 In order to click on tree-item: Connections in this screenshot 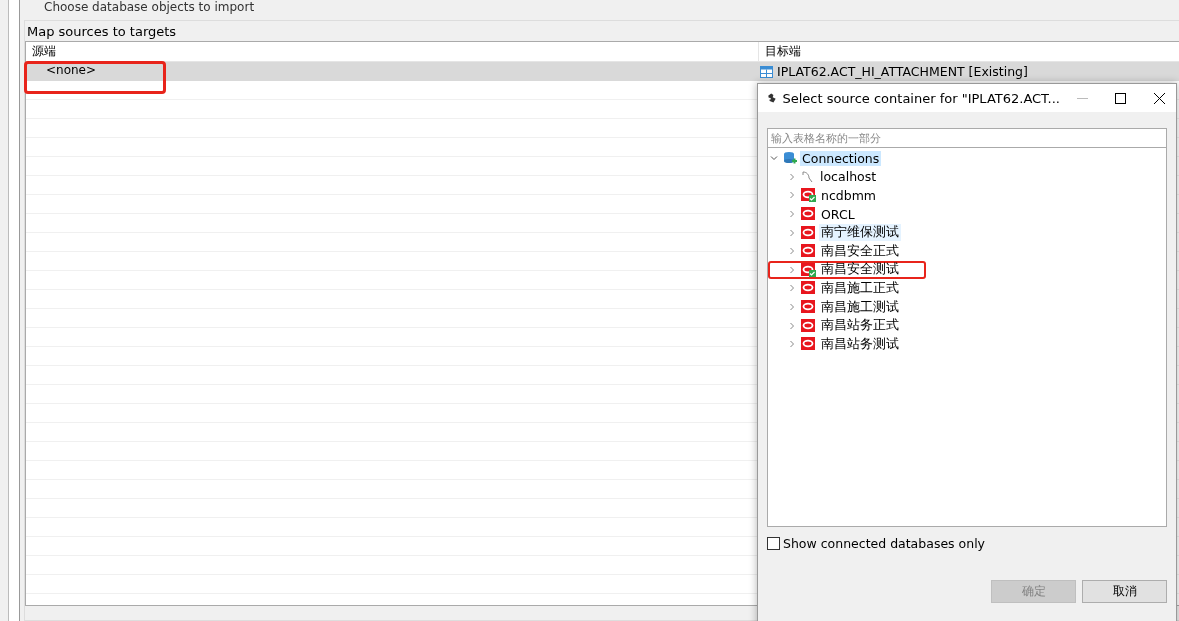, I will do `click(841, 158)`.